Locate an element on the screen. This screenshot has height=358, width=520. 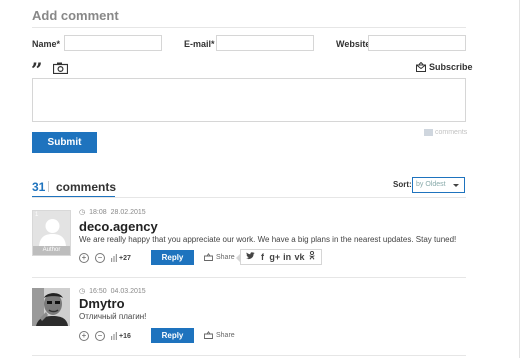
vote-value: +27 is located at coordinates (125, 258).